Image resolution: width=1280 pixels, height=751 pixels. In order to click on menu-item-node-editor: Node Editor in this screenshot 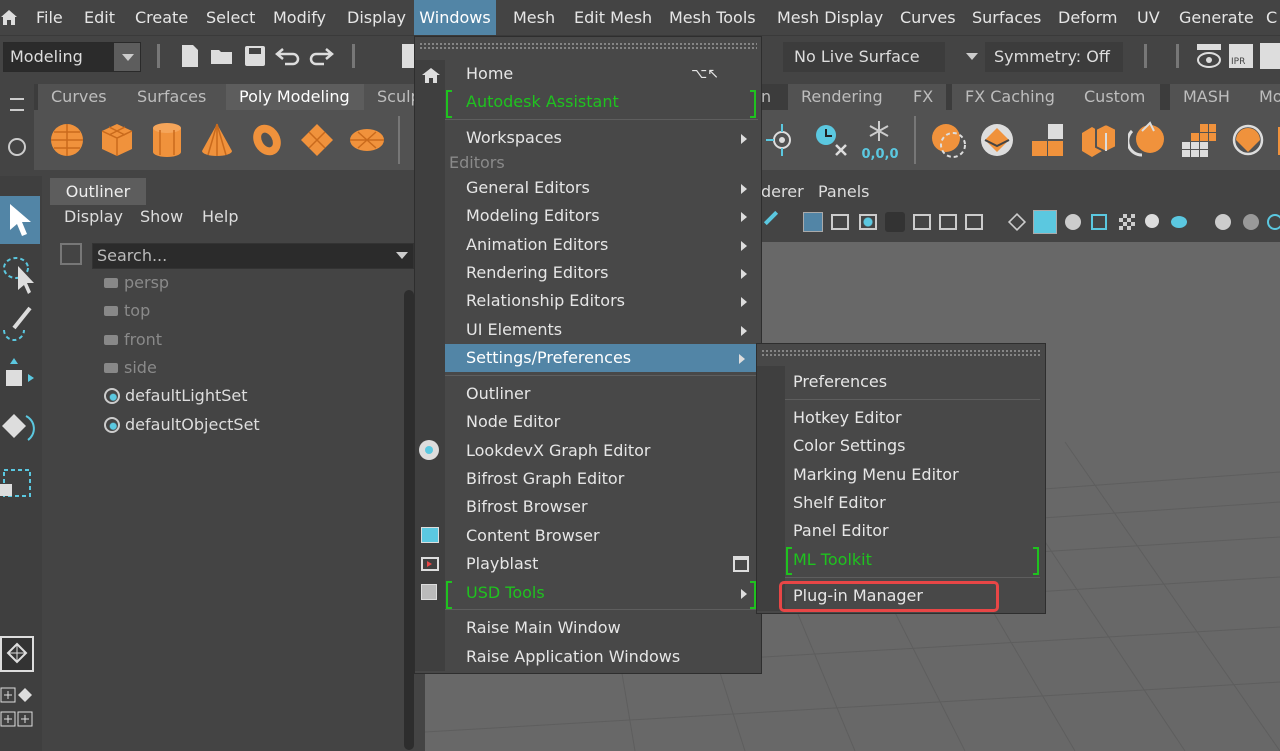, I will do `click(602, 422)`.